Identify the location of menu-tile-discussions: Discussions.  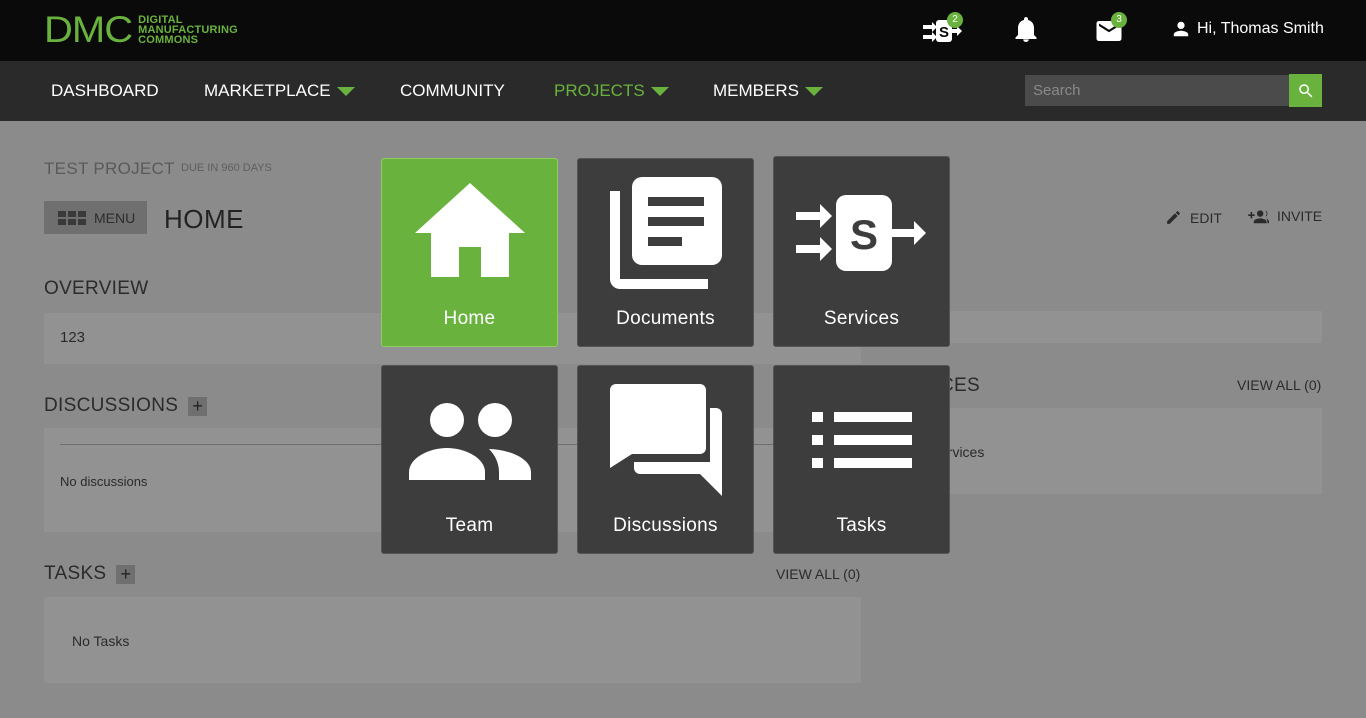
(665, 459).